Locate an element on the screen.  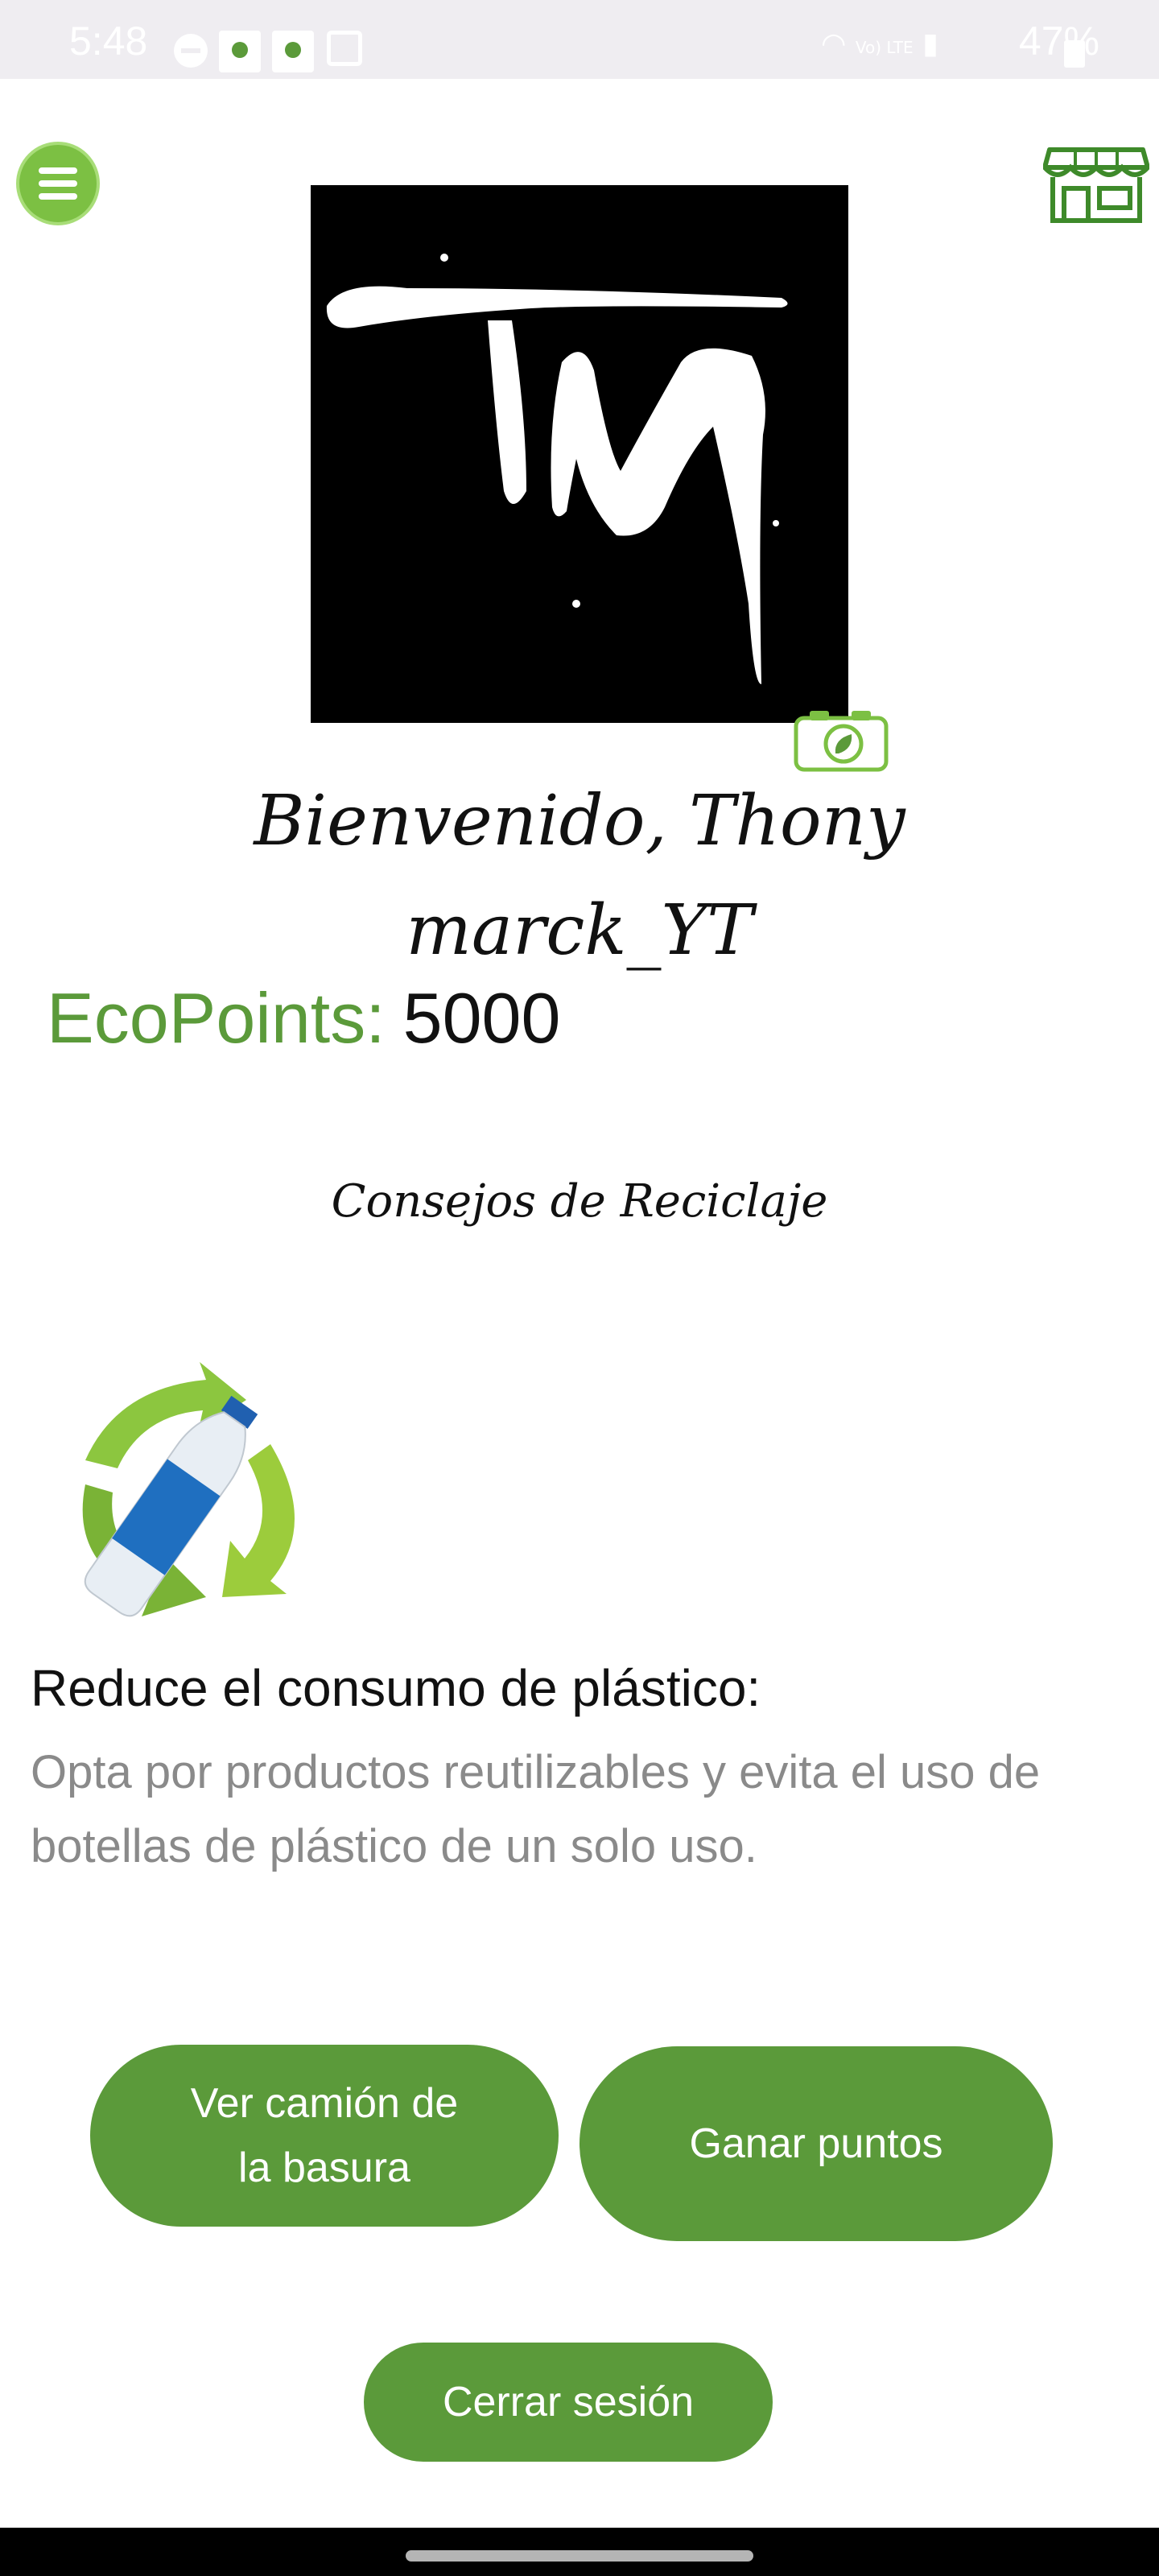
system-navigation-bar is located at coordinates (579, 2552).